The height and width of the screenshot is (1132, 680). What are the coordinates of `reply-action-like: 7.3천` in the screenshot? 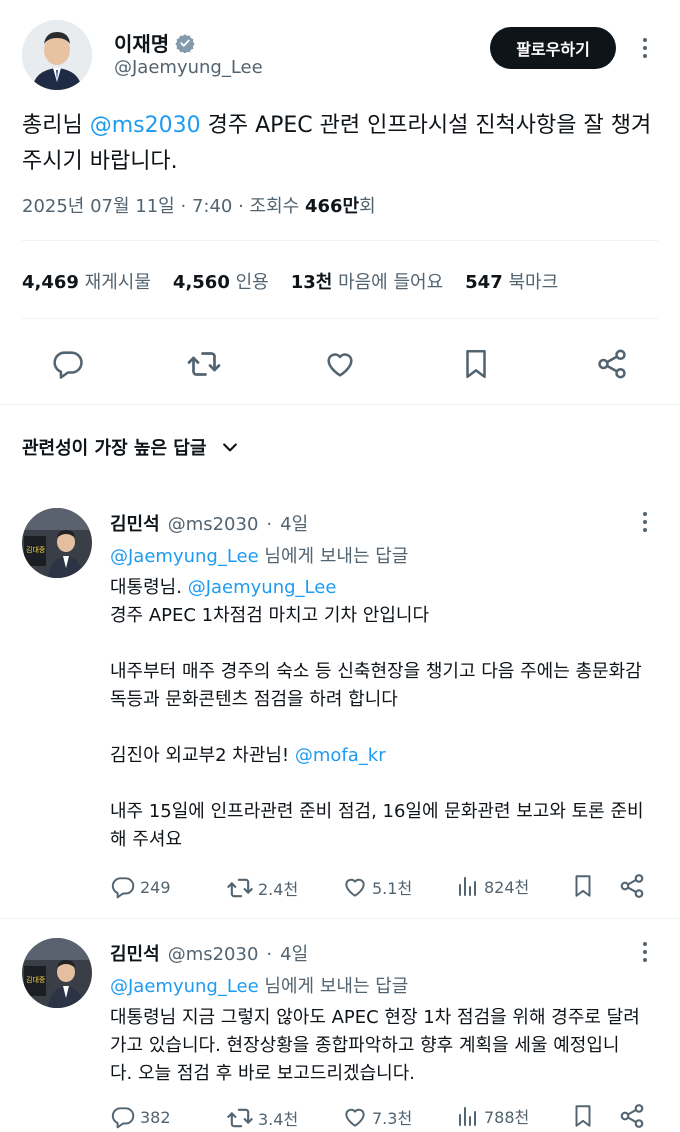 It's located at (377, 1117).